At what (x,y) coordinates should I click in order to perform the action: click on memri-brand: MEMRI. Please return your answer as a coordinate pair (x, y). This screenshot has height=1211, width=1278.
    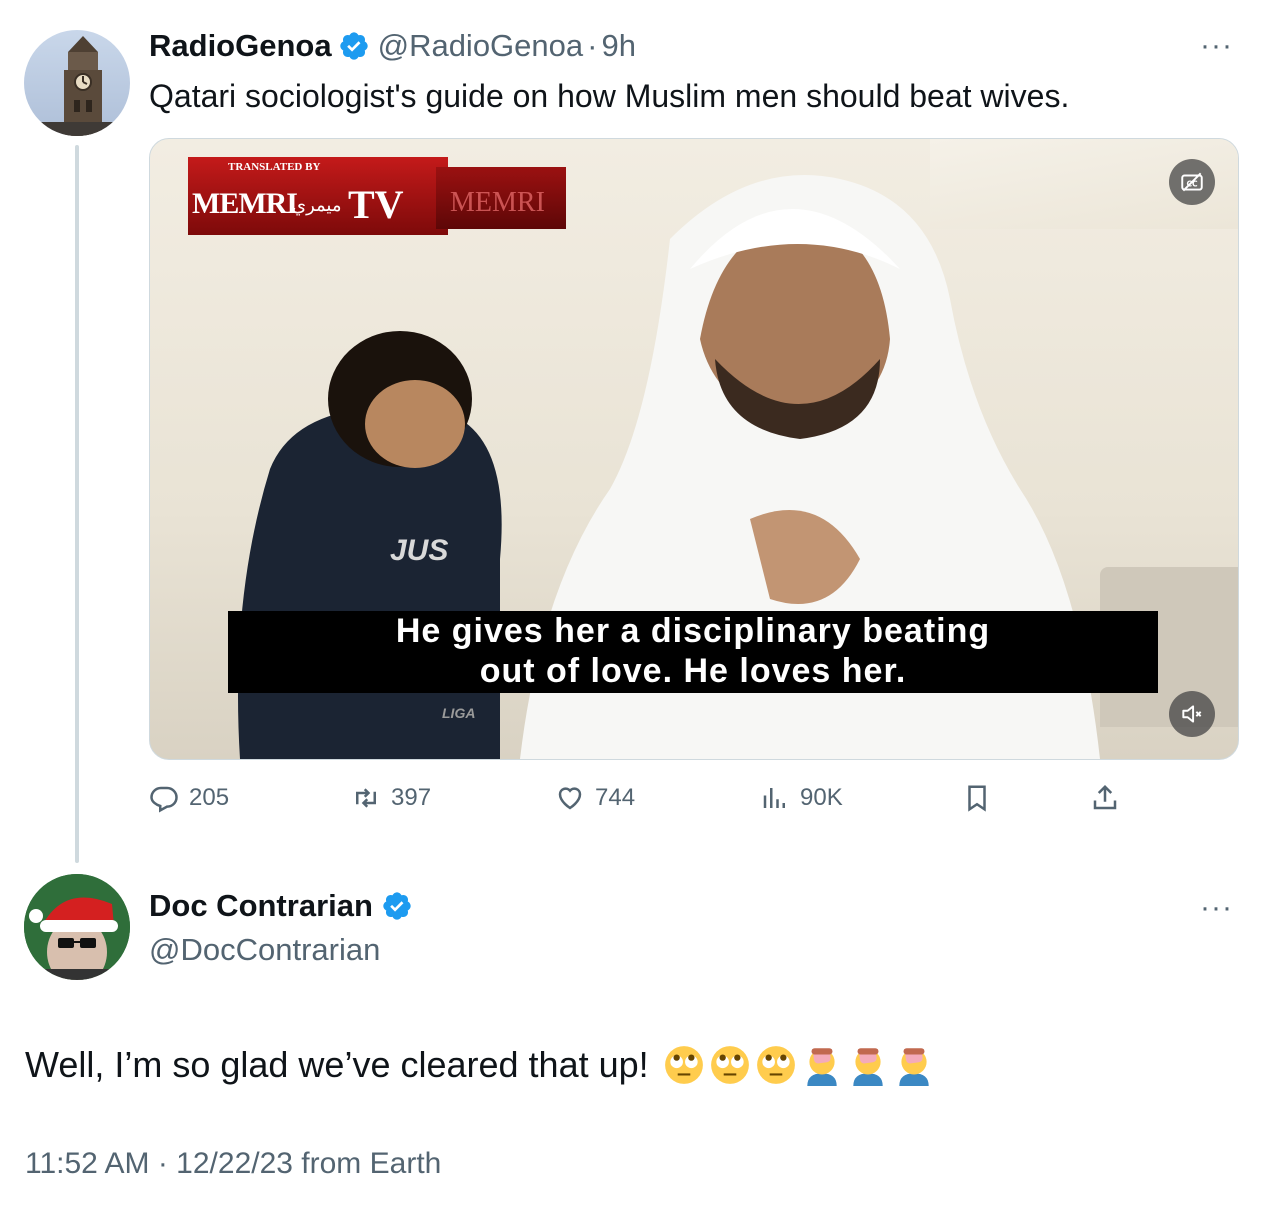
    Looking at the image, I should click on (245, 203).